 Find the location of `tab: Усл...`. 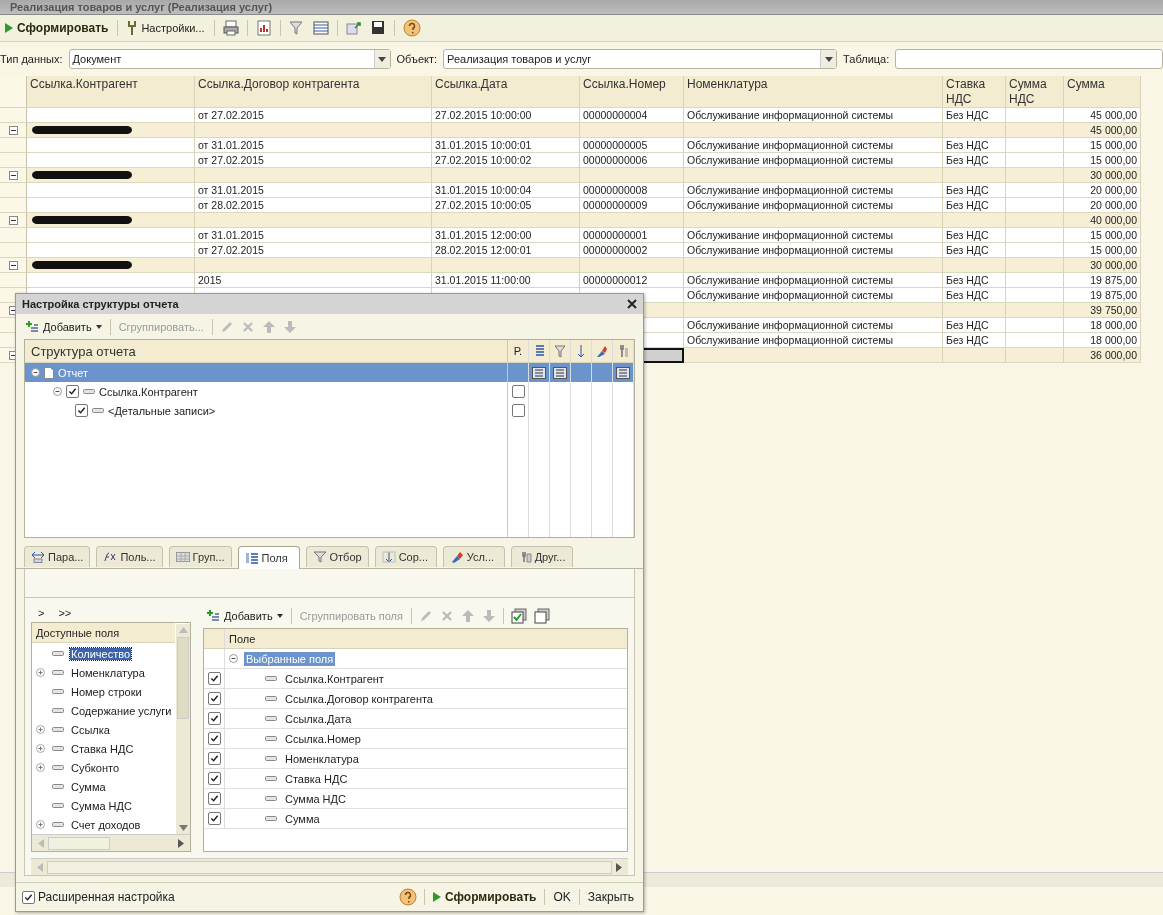

tab: Усл... is located at coordinates (473, 557).